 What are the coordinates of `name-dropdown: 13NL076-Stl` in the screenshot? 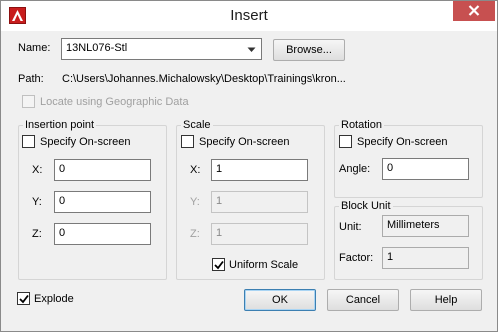 It's located at (161, 49).